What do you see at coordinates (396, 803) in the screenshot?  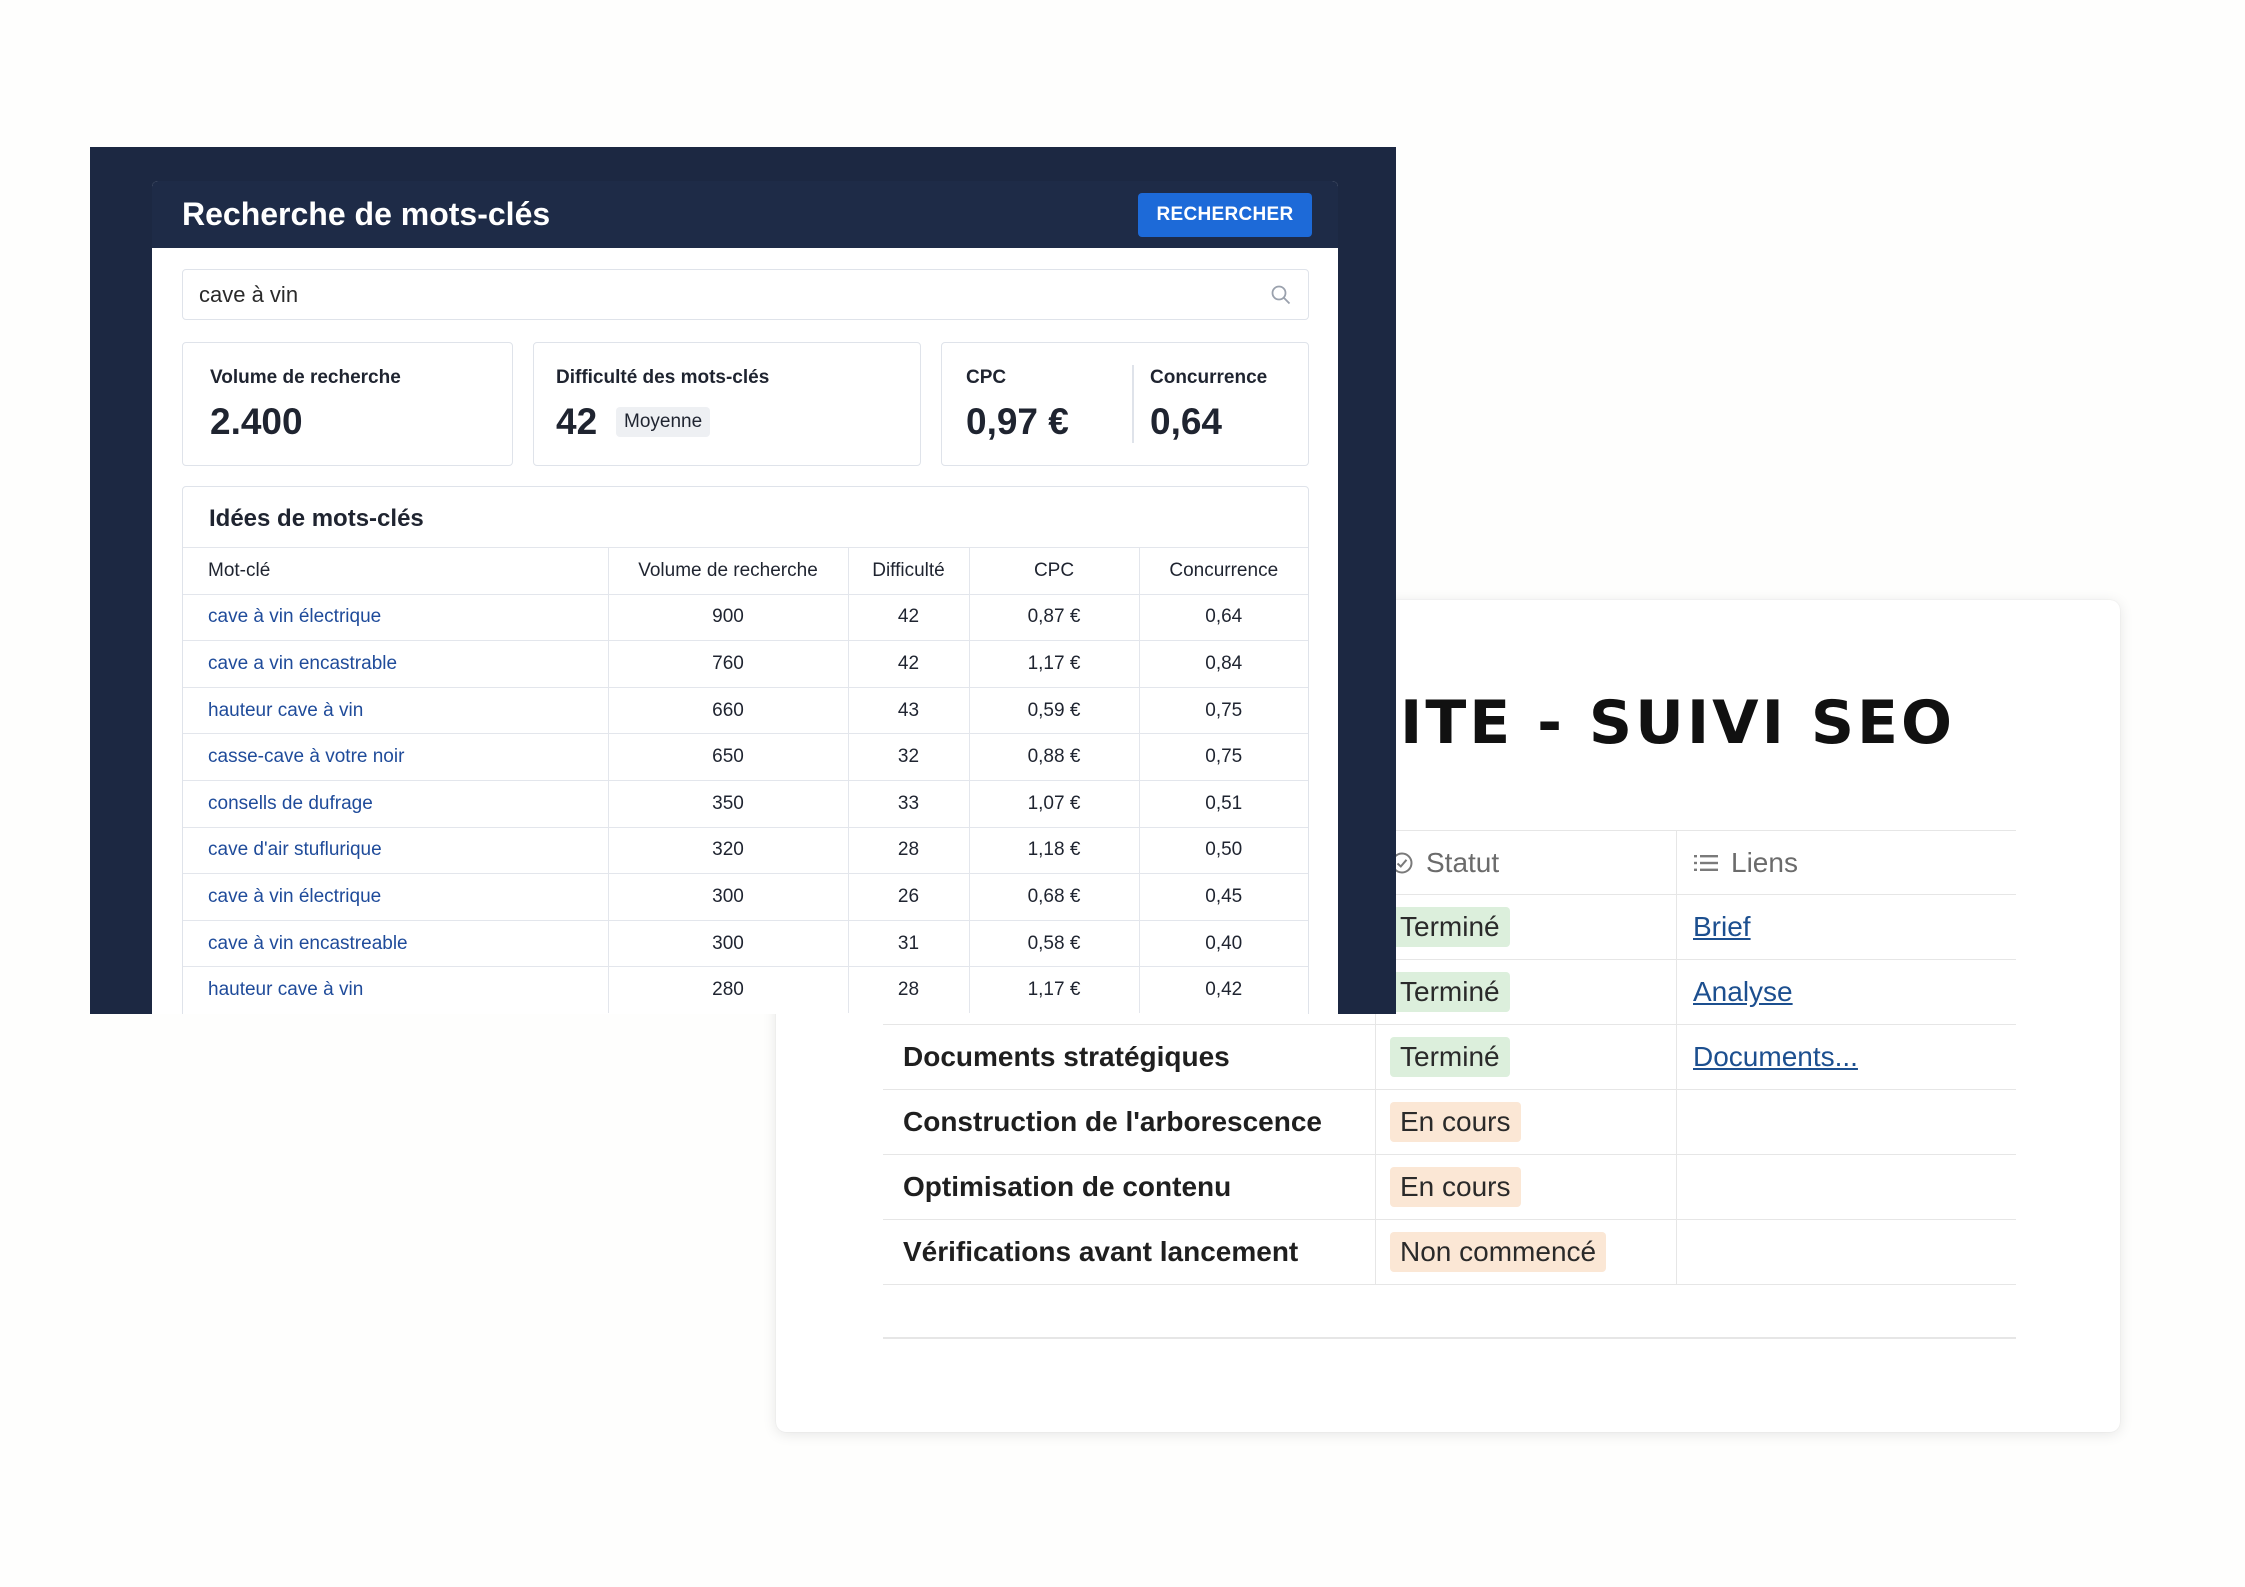 I see `keyword-link: consells de dufrage` at bounding box center [396, 803].